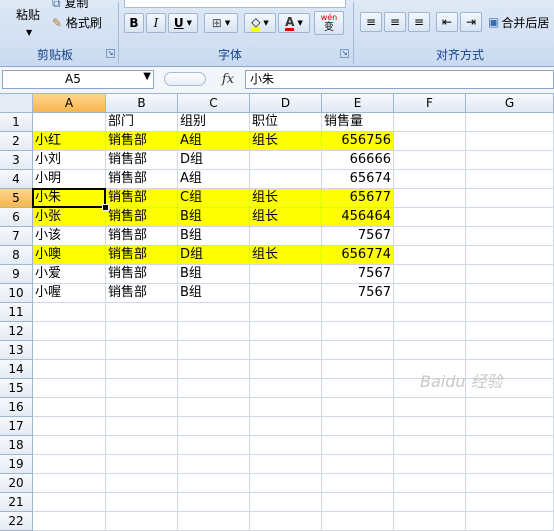  Describe the element at coordinates (16, 274) in the screenshot. I see `row-header-9: 9` at that location.